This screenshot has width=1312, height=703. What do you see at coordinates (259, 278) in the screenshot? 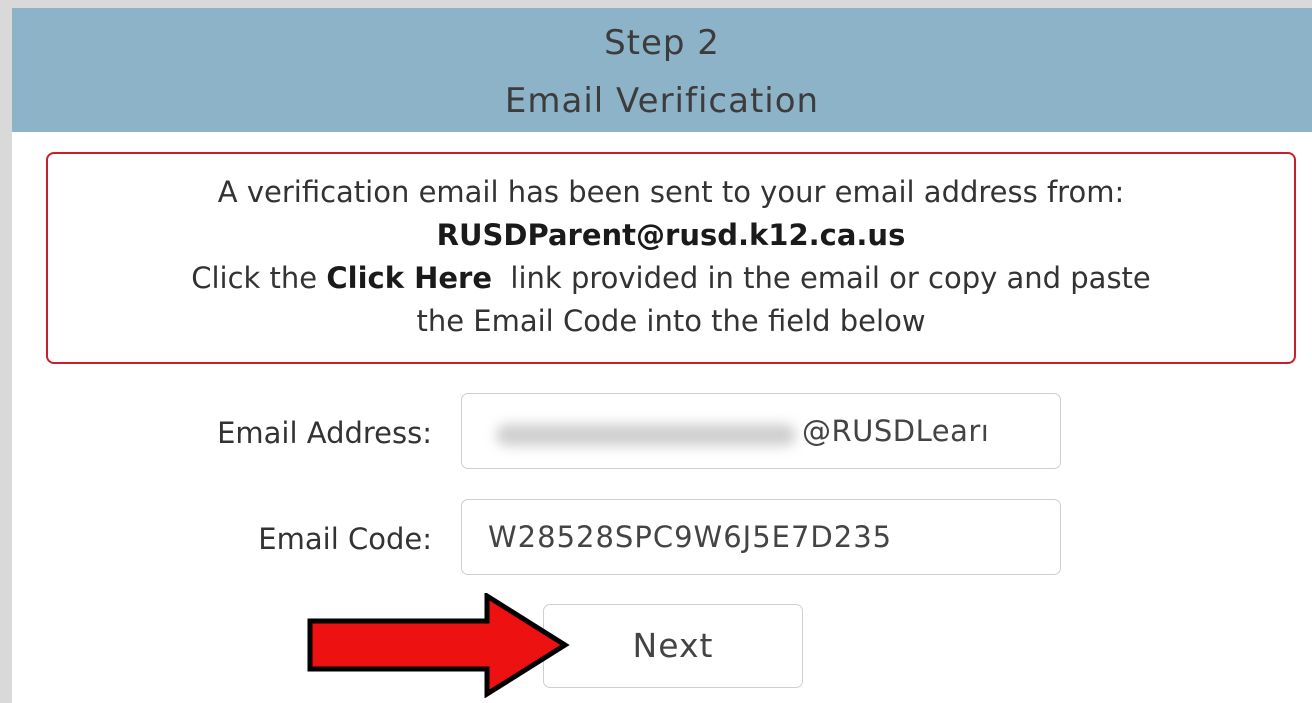
I see `instruction-prefix: Click the` at bounding box center [259, 278].